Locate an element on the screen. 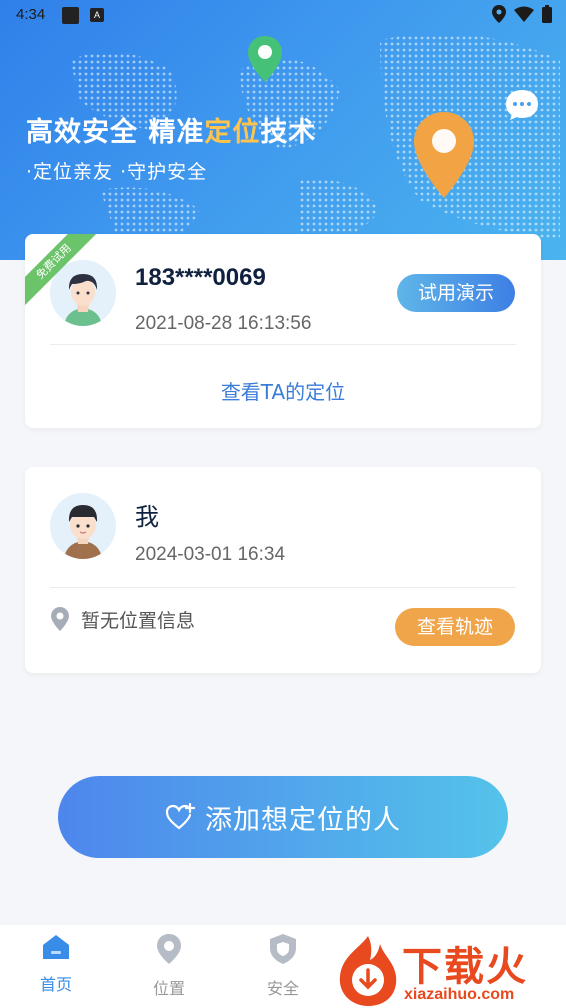 Image resolution: width=566 pixels, height=1008 pixels. watermark-url: xiazaihuo.com is located at coordinates (459, 994).